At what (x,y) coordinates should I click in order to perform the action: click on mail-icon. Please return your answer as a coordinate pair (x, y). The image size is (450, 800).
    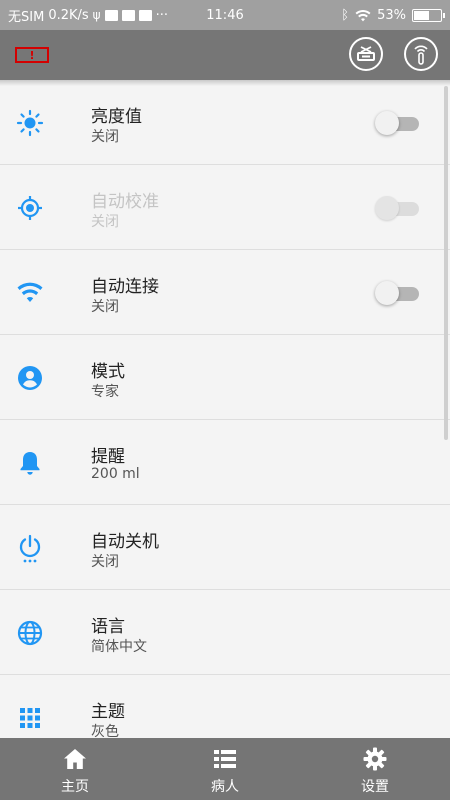
    Looking at the image, I should click on (128, 15).